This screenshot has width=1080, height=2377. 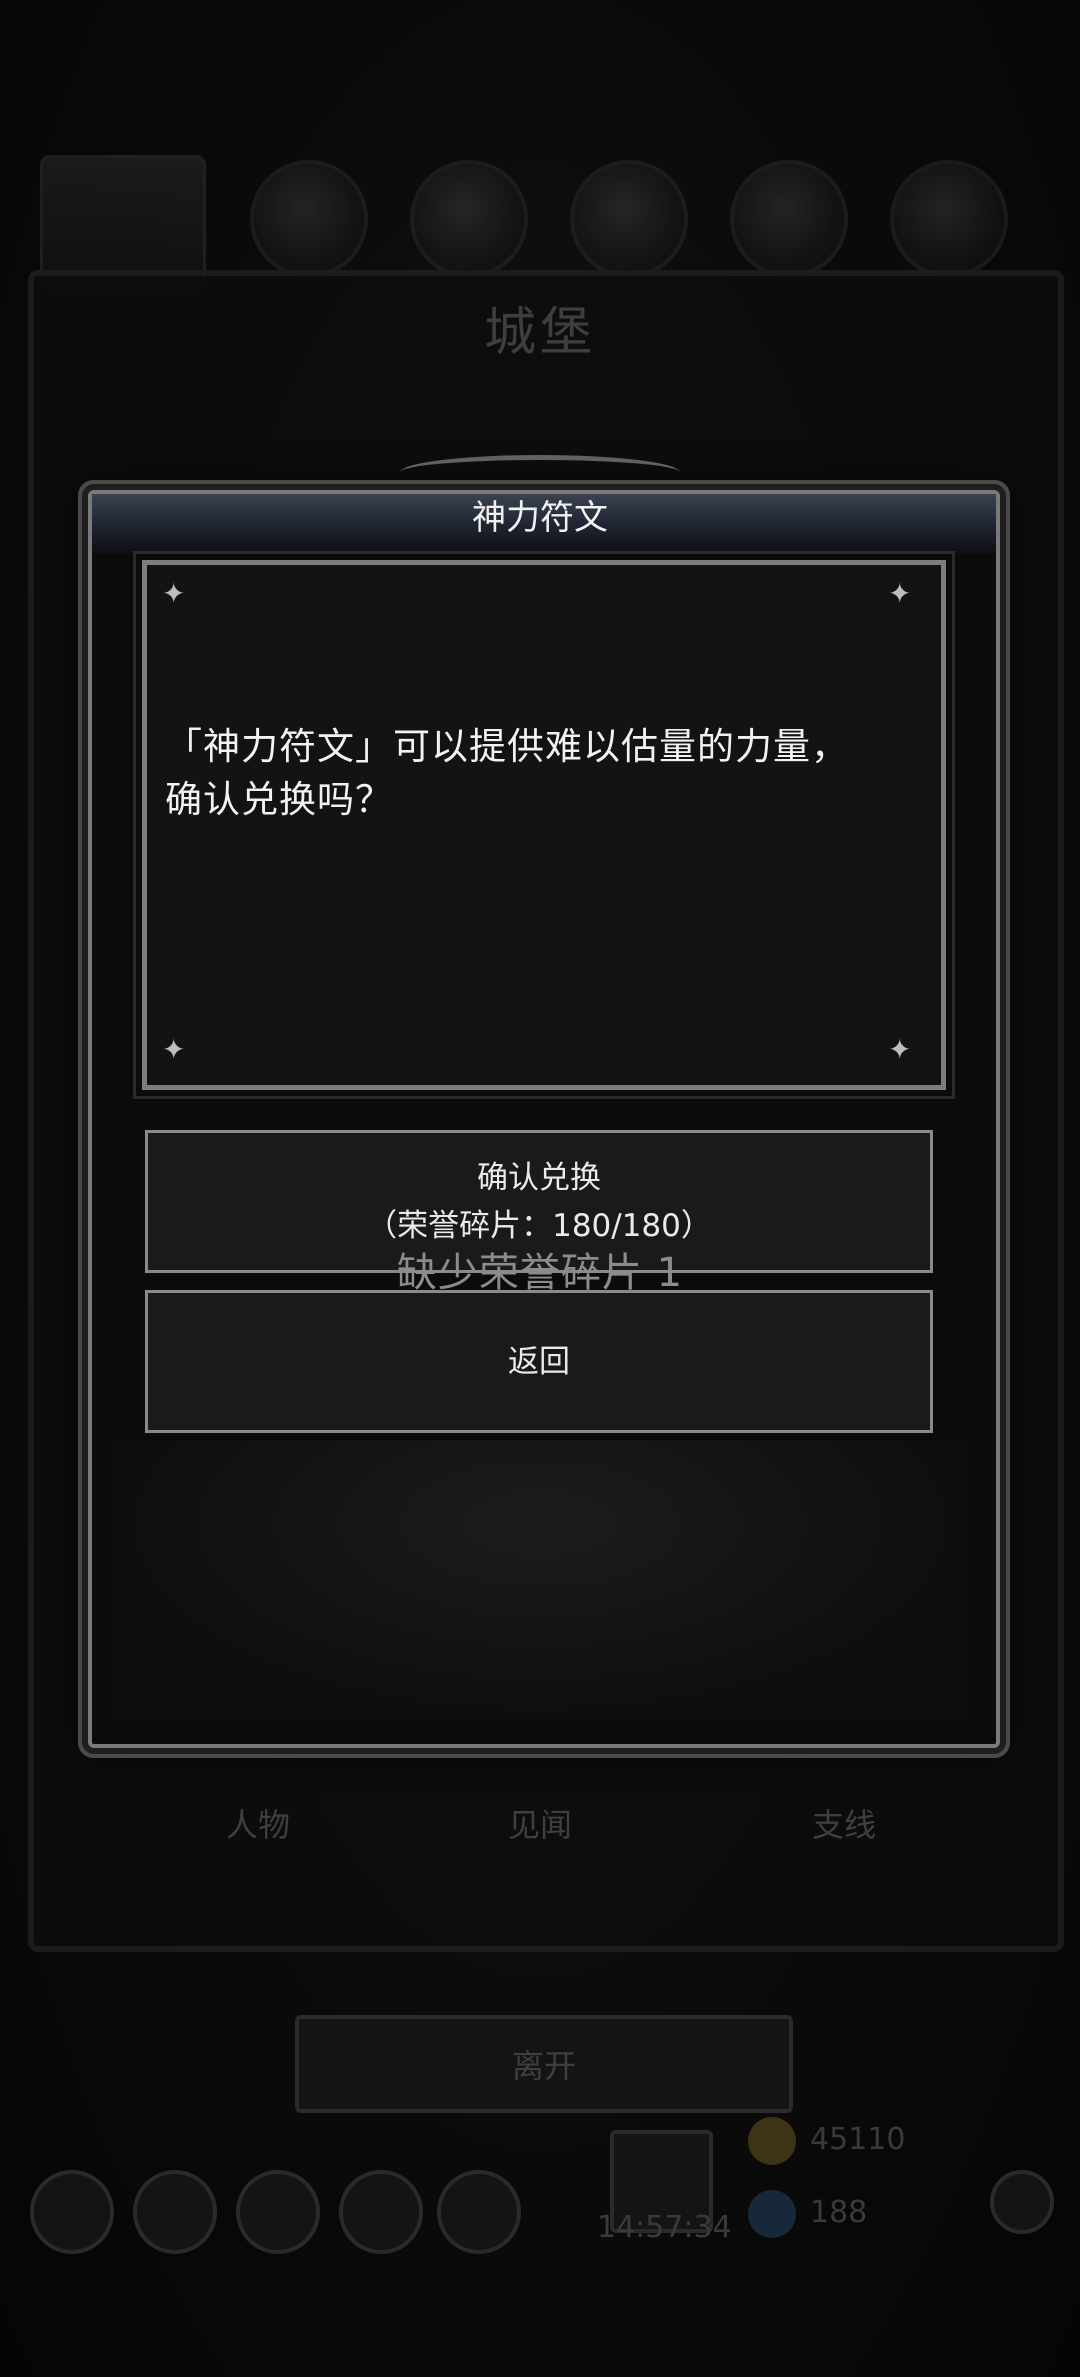 What do you see at coordinates (540, 2248) in the screenshot?
I see `bottom-bar: 14:57:34` at bounding box center [540, 2248].